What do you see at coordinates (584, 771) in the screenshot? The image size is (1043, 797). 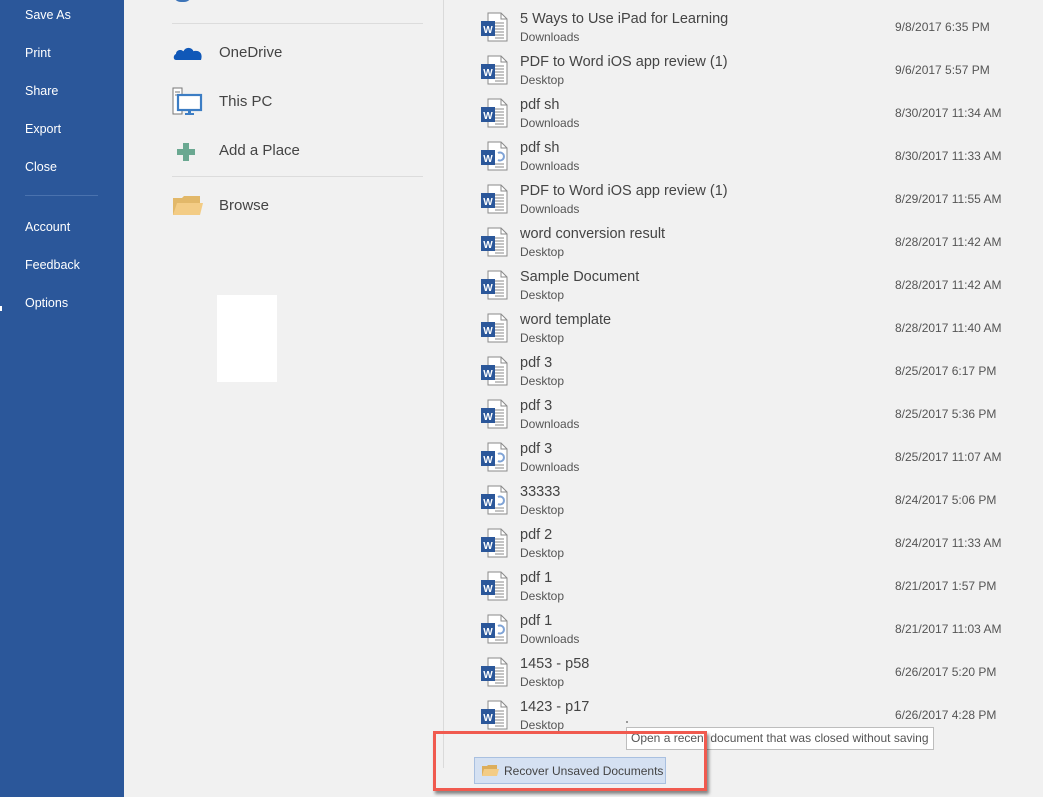 I see `recover-button-label: Recover Unsaved Documents` at bounding box center [584, 771].